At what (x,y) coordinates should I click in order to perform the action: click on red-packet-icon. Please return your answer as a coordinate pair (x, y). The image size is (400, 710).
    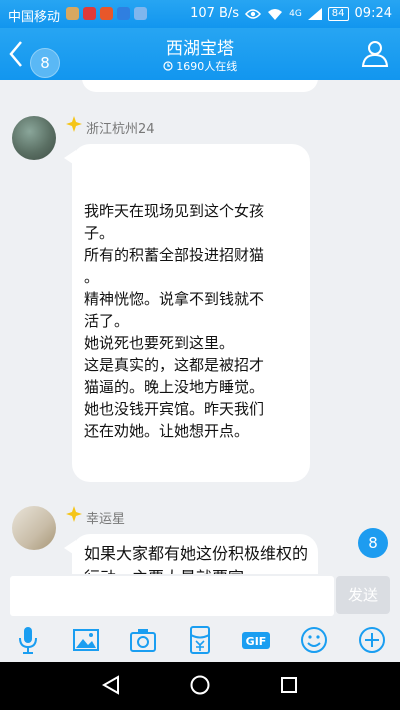
    Looking at the image, I should click on (200, 640).